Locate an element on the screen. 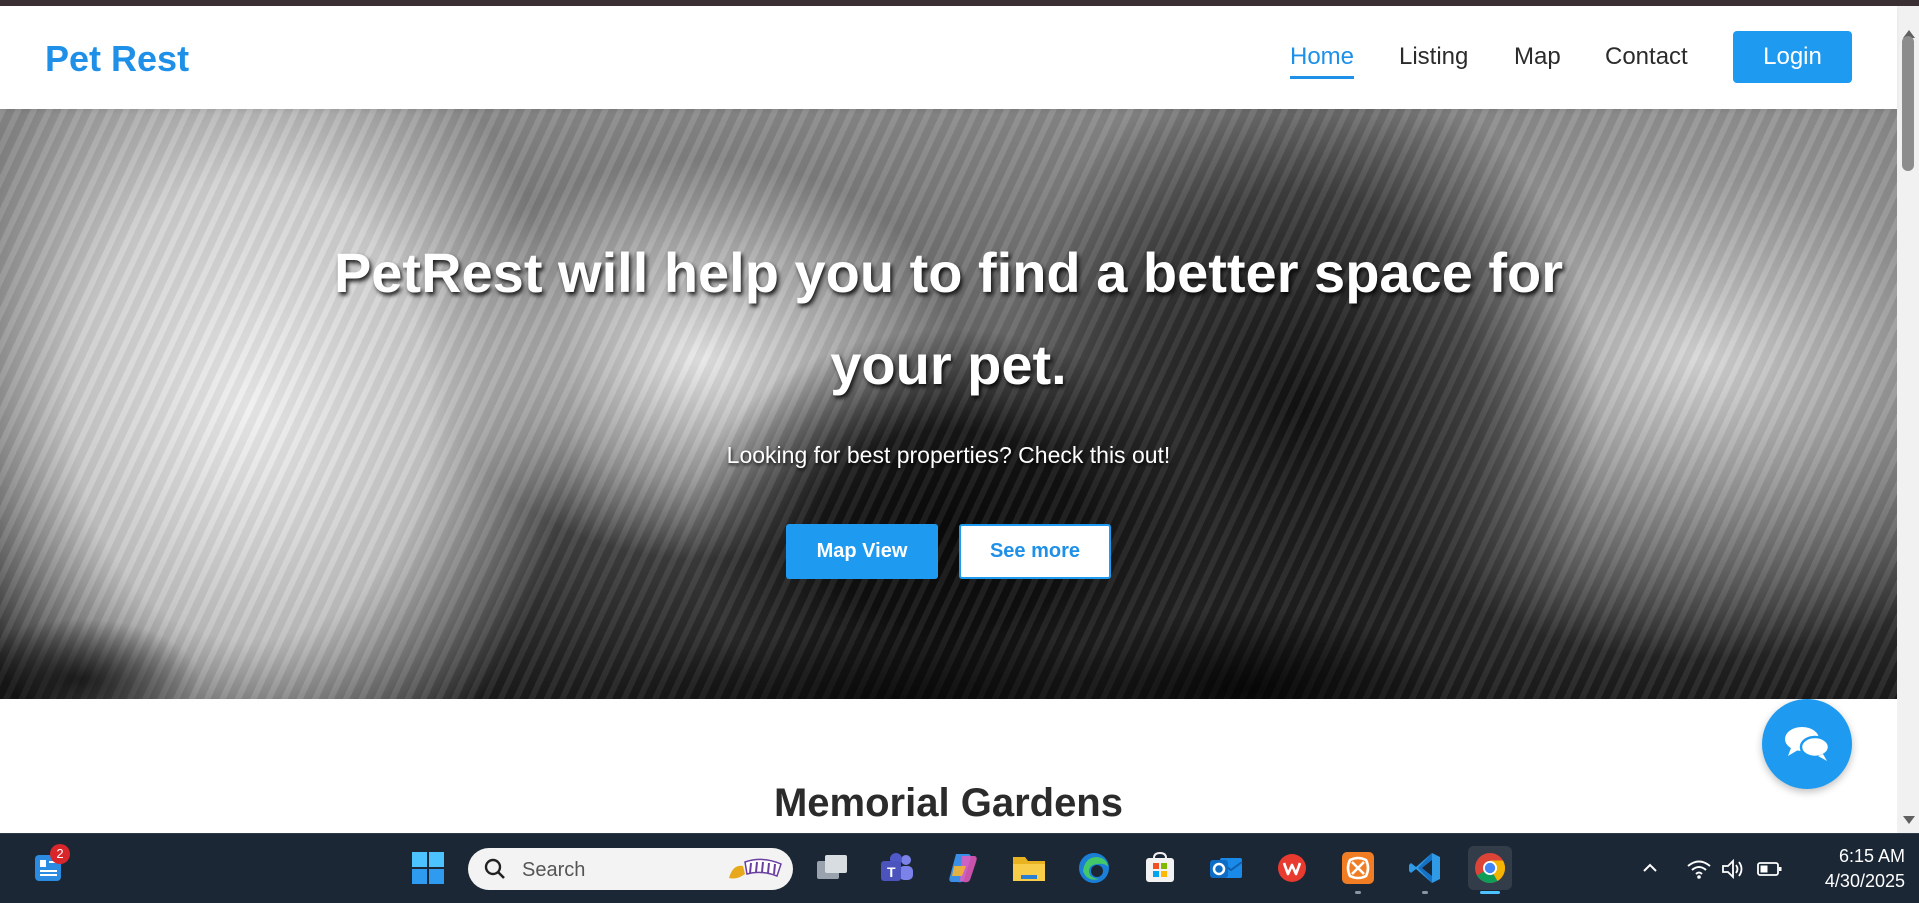  chevron-up-icon is located at coordinates (1650, 867).